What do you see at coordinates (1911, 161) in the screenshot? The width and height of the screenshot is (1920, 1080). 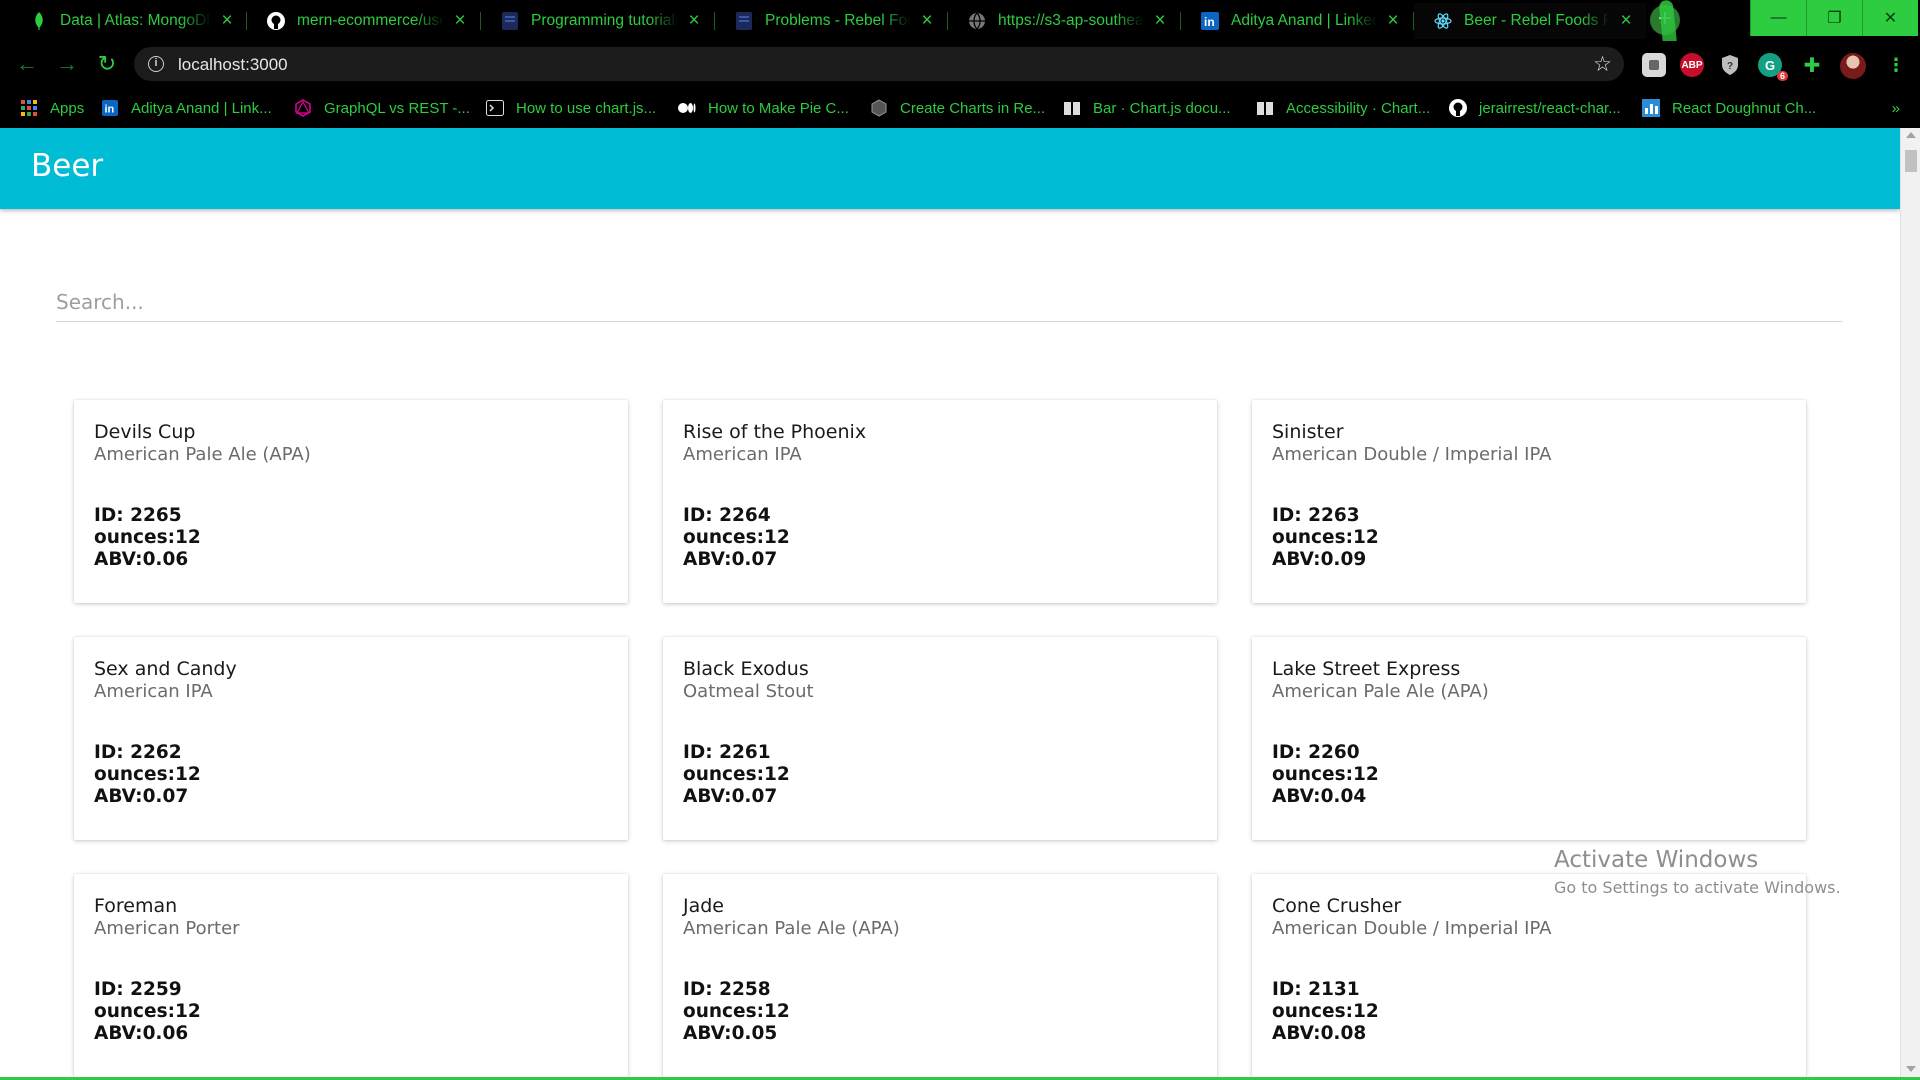 I see `scroll-thumb` at bounding box center [1911, 161].